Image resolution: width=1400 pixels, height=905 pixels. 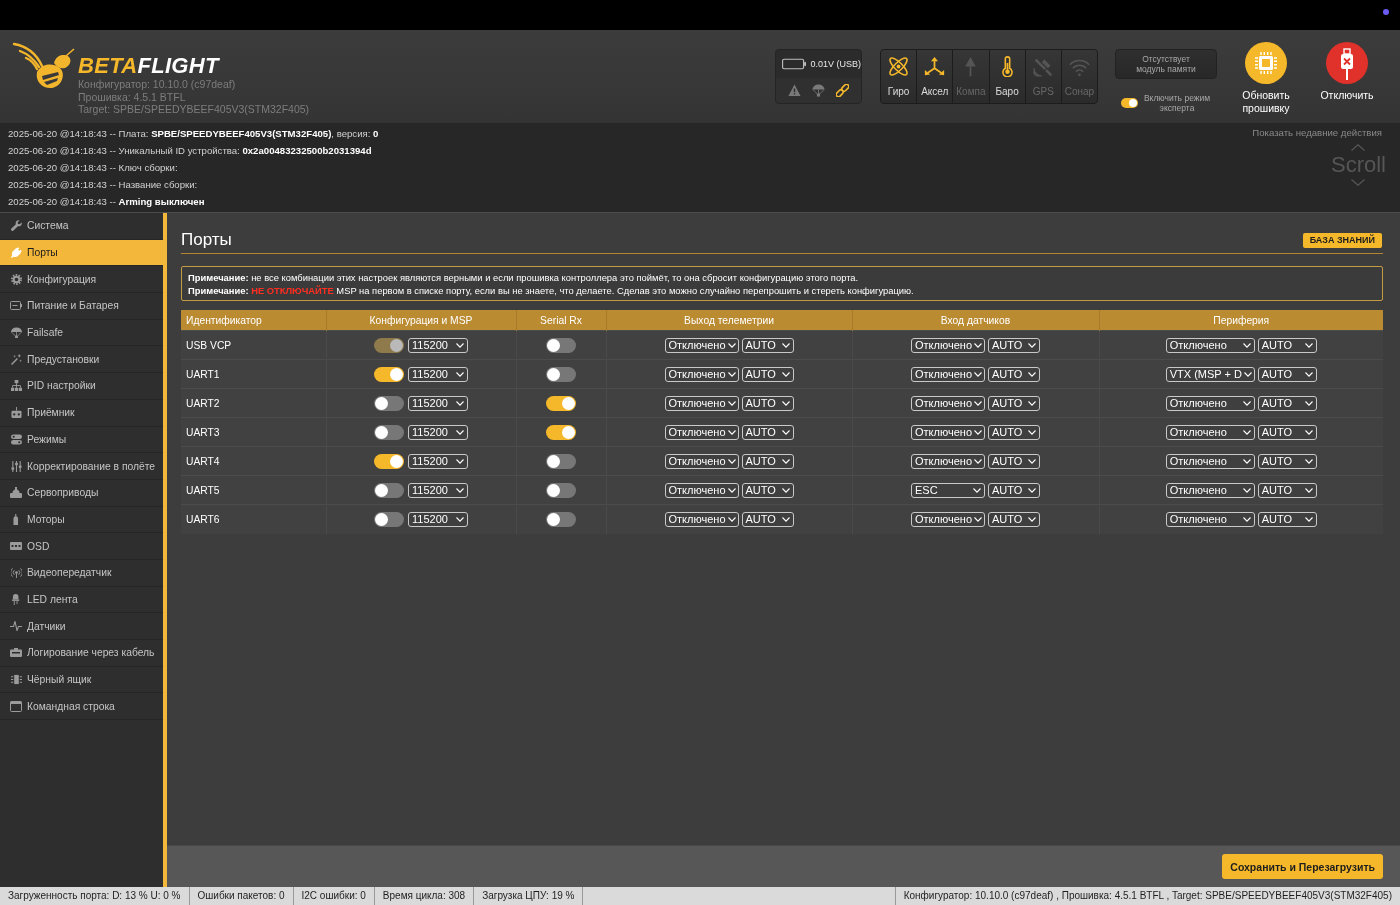 I want to click on led-icon, so click(x=16, y=599).